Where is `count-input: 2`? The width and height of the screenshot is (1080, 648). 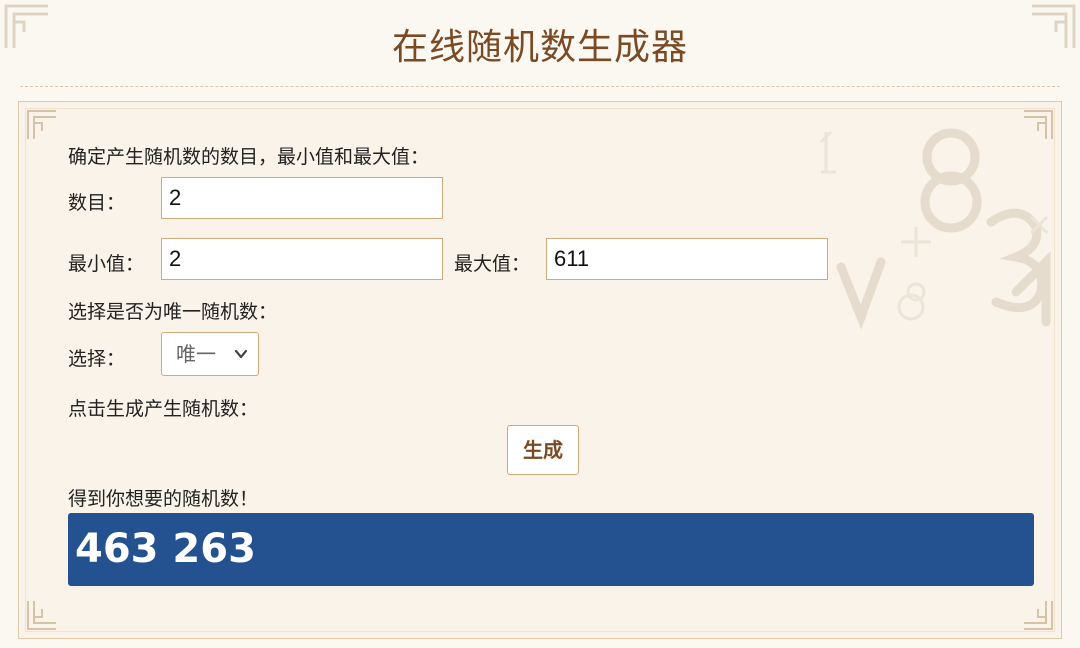 count-input: 2 is located at coordinates (302, 198).